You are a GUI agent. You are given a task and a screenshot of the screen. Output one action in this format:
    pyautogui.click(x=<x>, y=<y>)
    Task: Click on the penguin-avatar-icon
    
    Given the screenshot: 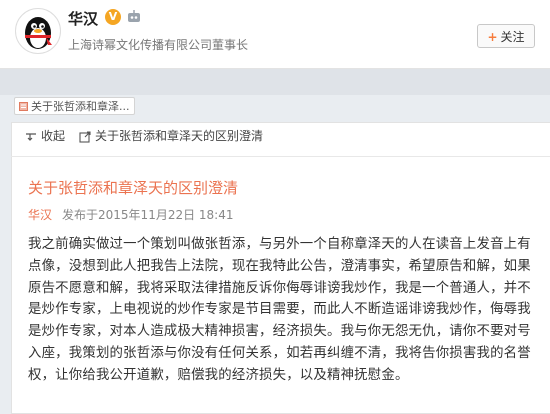 What is the action you would take?
    pyautogui.click(x=38, y=33)
    